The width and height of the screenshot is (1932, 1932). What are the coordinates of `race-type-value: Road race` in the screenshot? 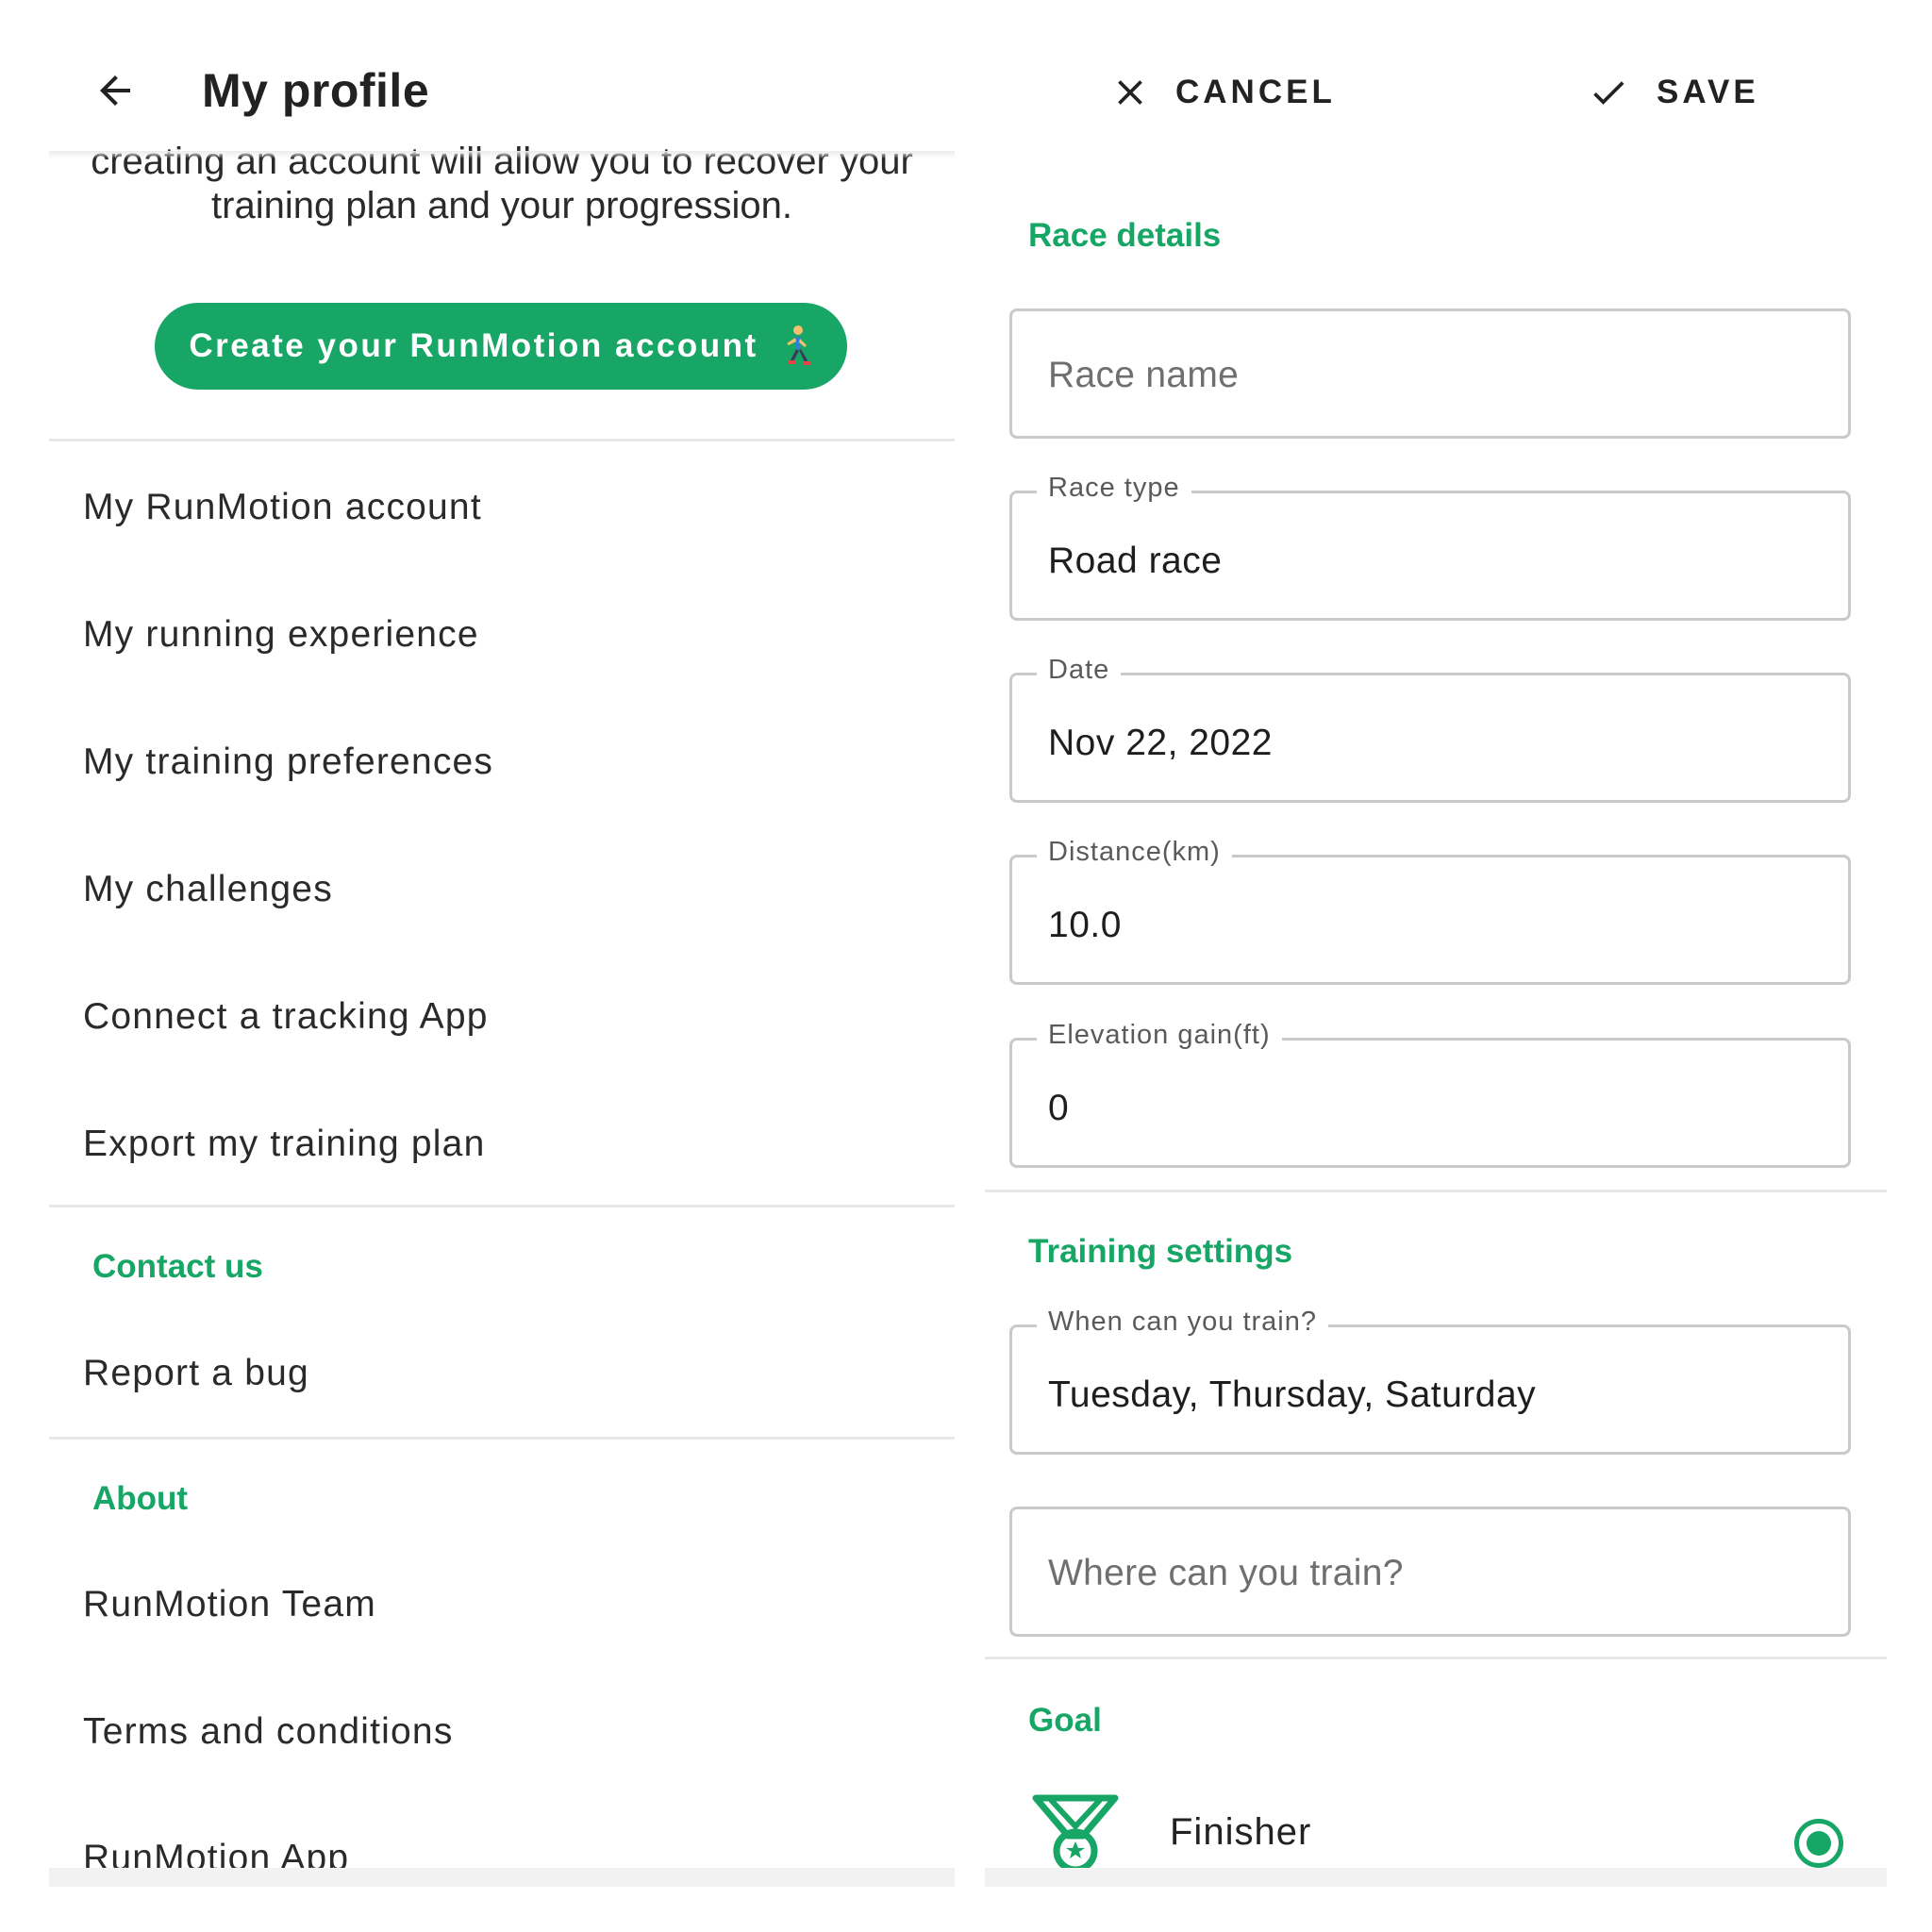 It's located at (1135, 561).